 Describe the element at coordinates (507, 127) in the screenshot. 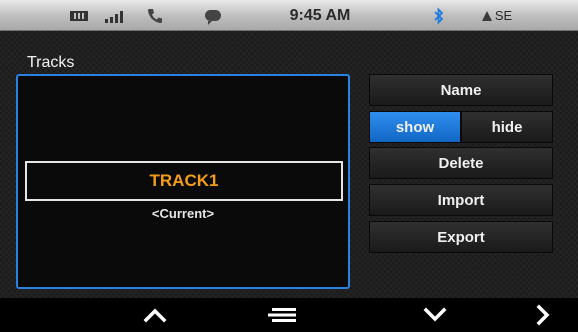

I see `hide-button: hide` at that location.